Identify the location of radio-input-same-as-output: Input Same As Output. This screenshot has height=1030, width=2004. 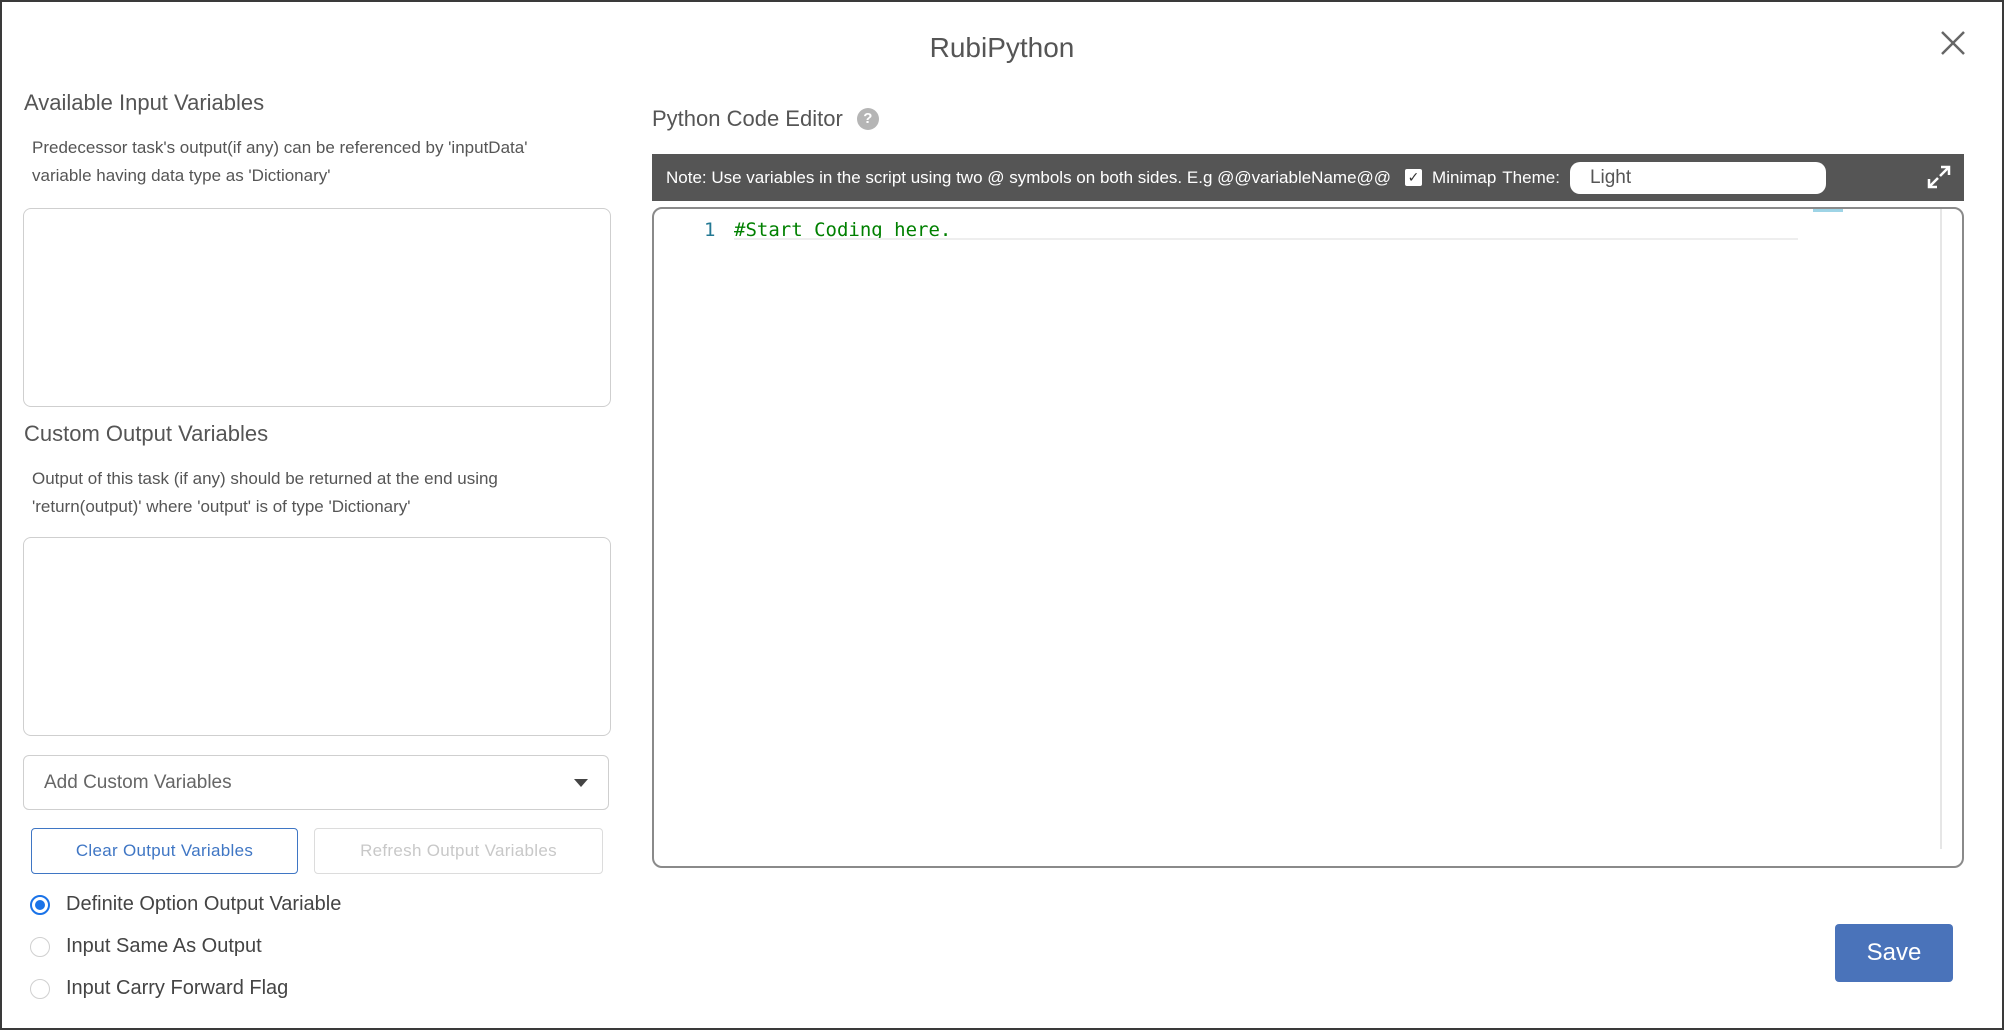
(146, 946).